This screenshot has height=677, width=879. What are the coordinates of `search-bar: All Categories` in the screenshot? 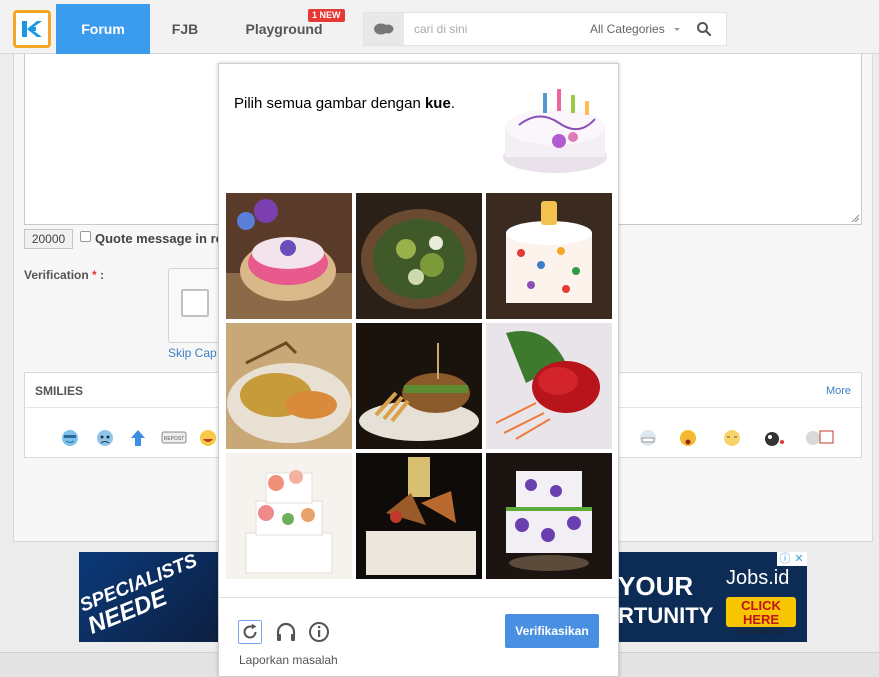 It's located at (545, 29).